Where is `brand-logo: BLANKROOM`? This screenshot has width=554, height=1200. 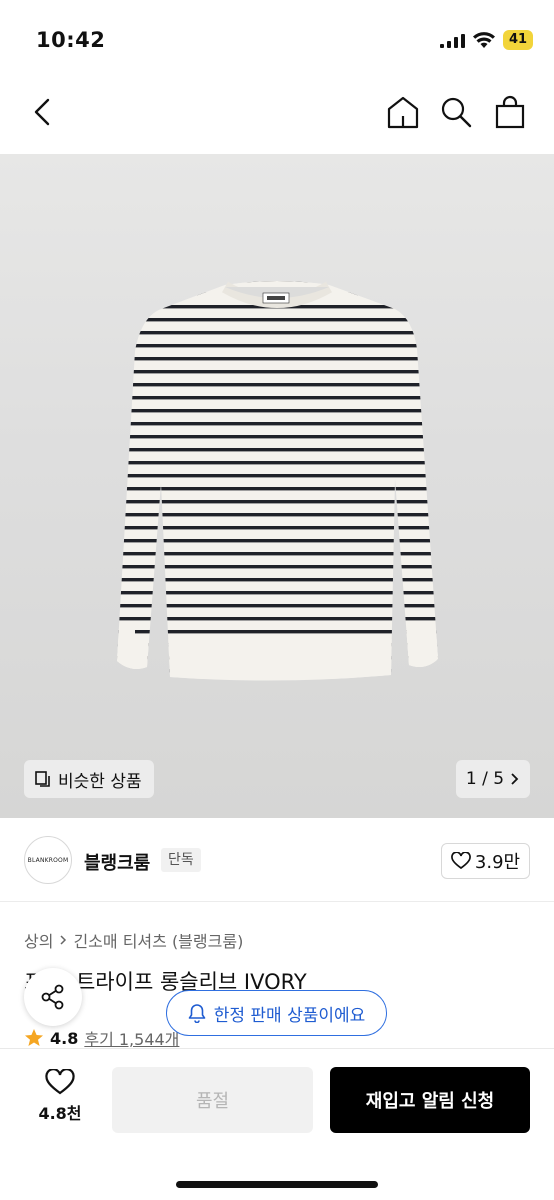 brand-logo: BLANKROOM is located at coordinates (48, 860).